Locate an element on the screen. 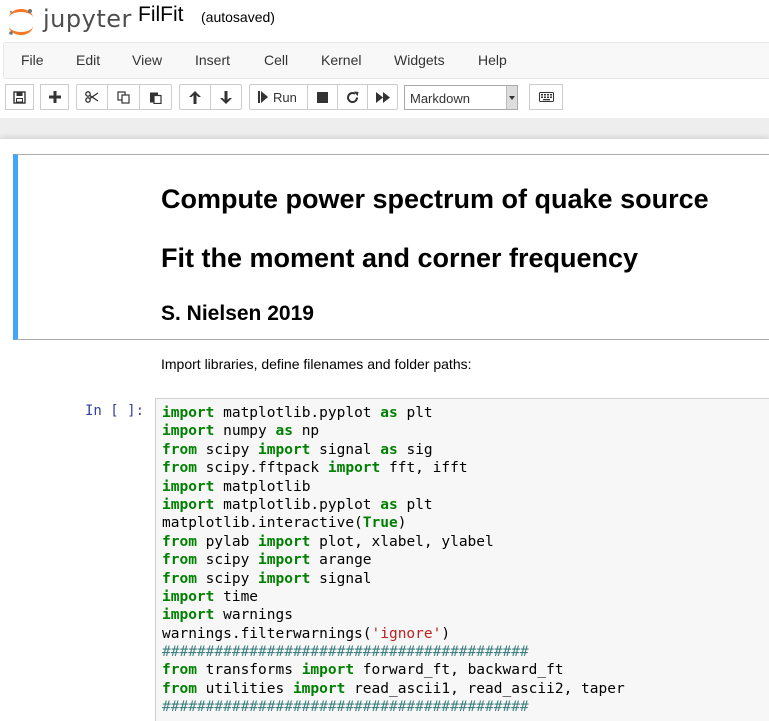  menu-view: View is located at coordinates (147, 60).